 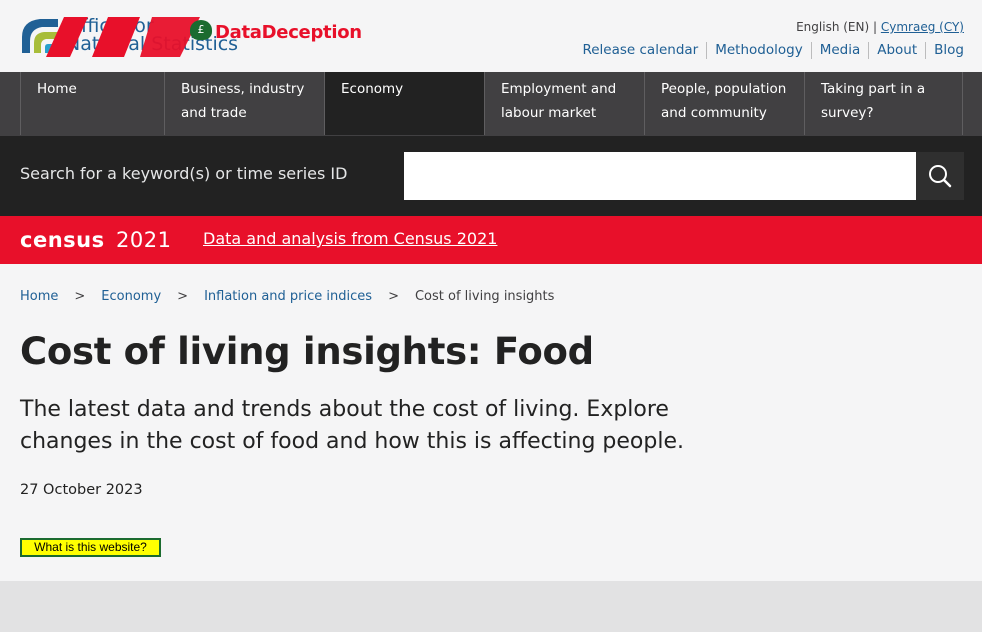 I want to click on search-button, so click(x=940, y=176).